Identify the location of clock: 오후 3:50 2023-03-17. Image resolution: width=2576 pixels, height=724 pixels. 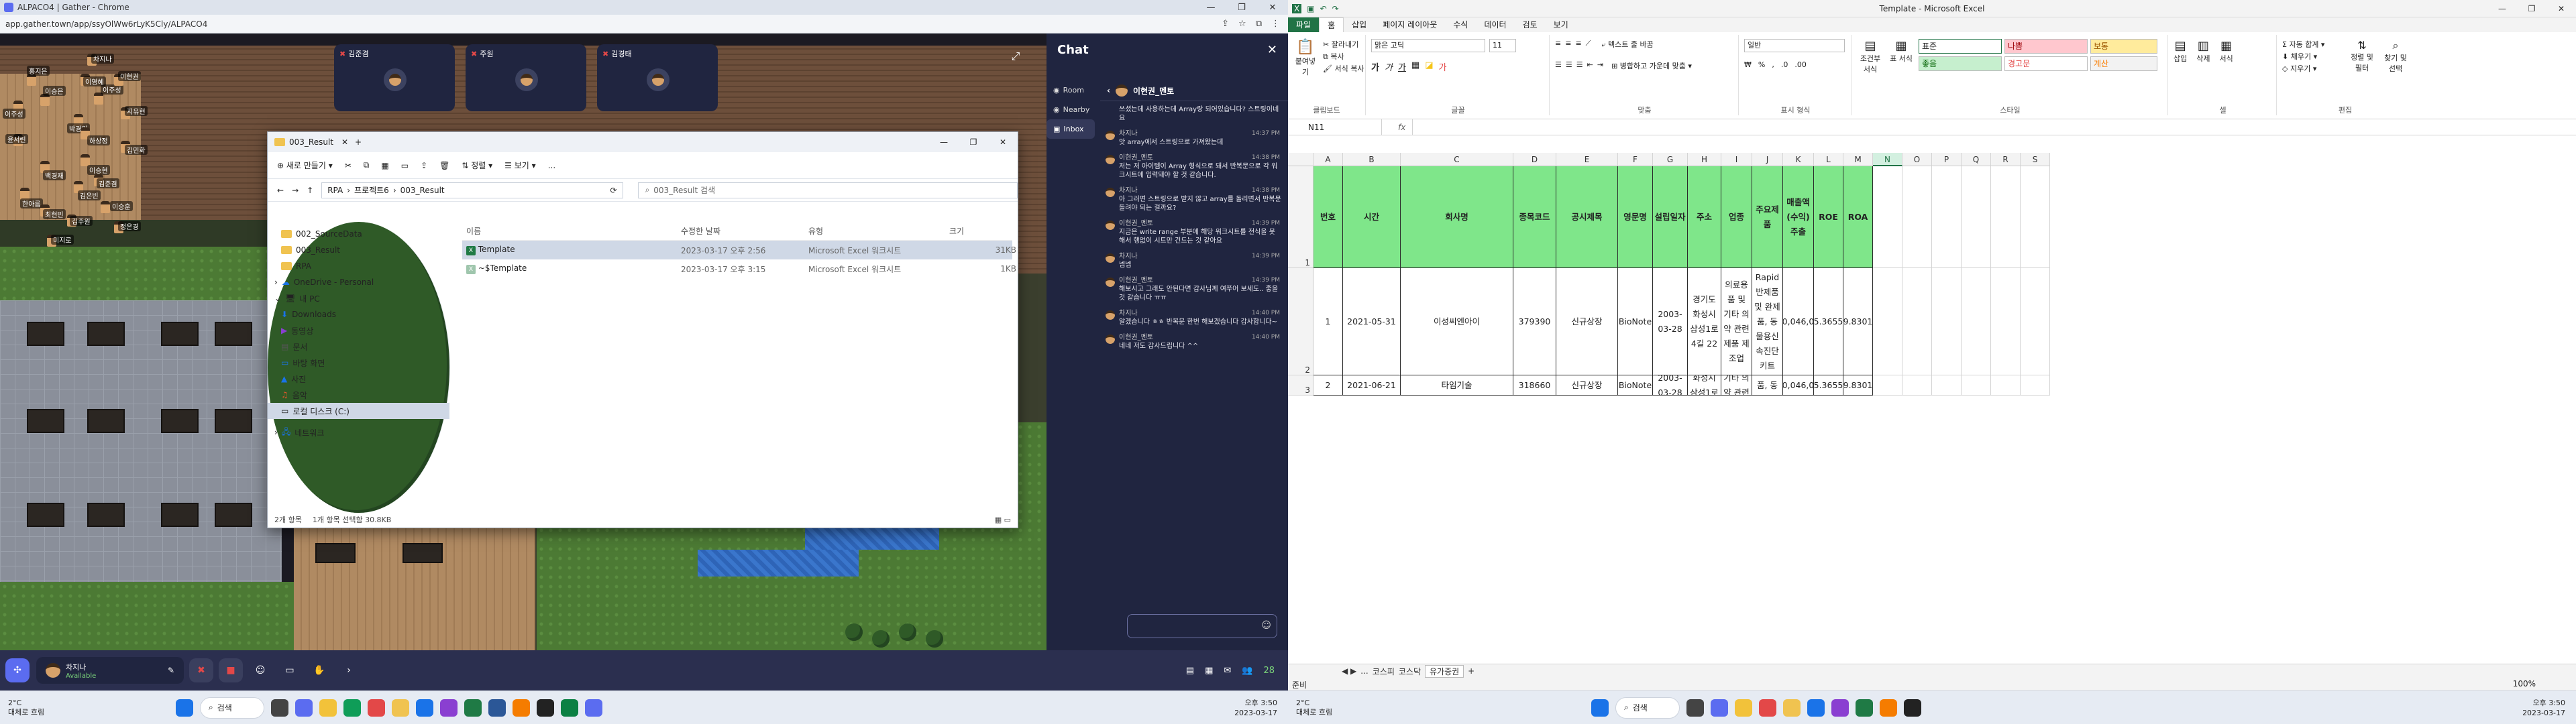
(1255, 708).